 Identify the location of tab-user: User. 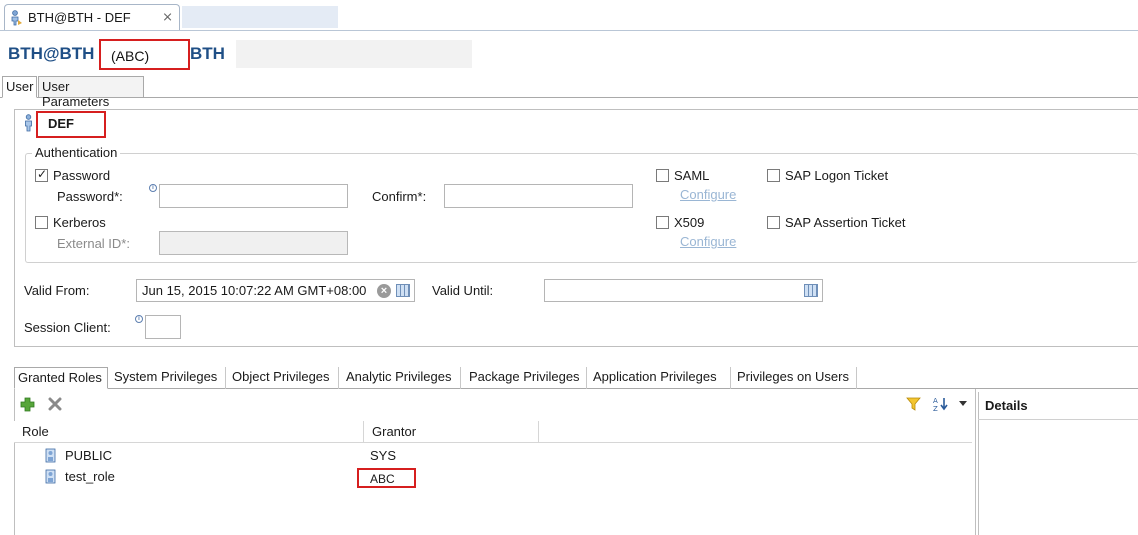
(19, 87).